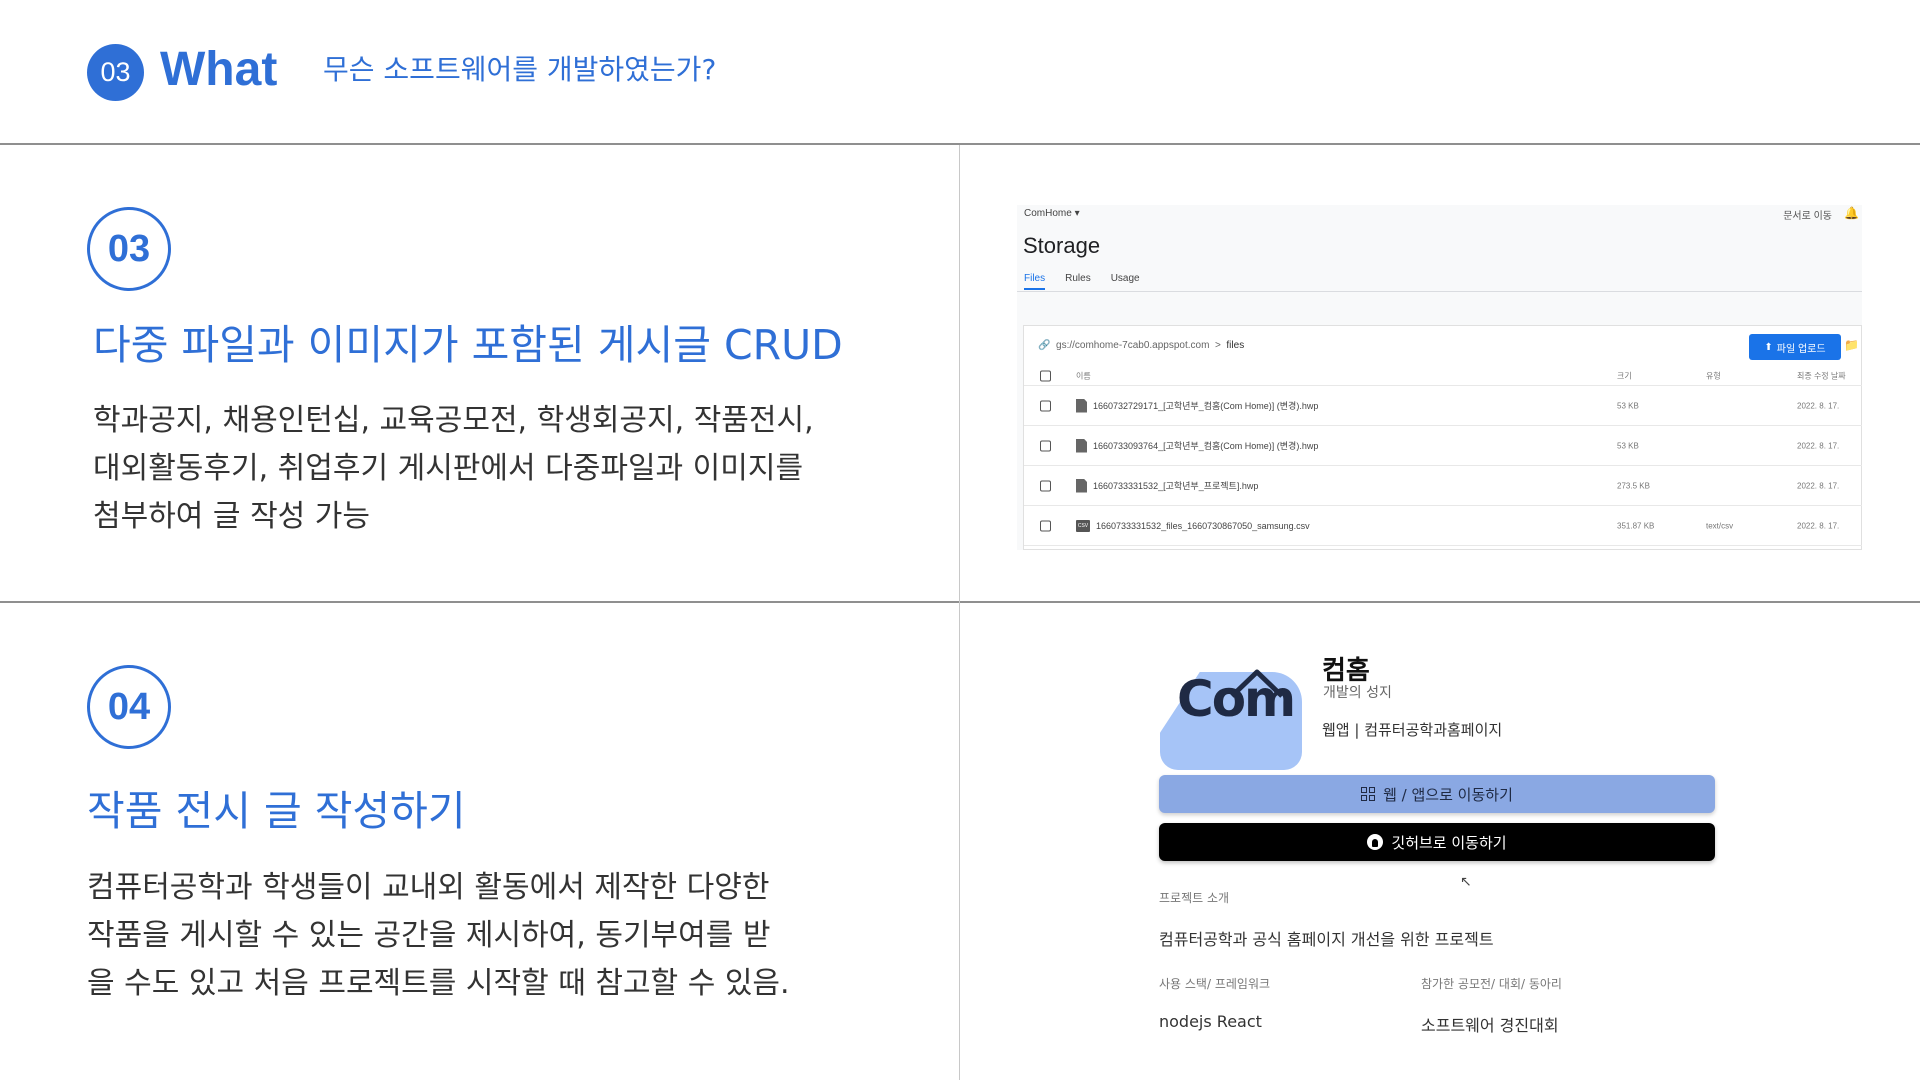  What do you see at coordinates (1235, 345) in the screenshot?
I see `folder-path: files` at bounding box center [1235, 345].